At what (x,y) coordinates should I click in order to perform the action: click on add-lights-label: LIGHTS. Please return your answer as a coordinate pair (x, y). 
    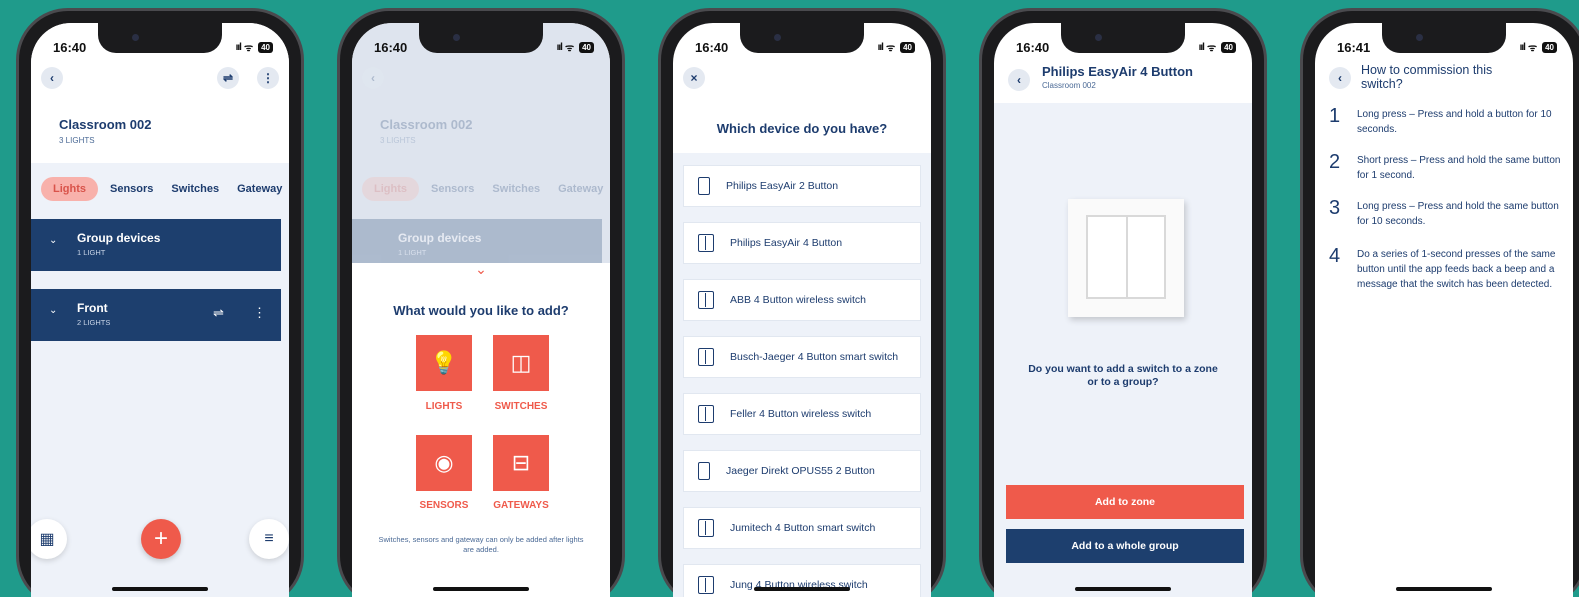
    Looking at the image, I should click on (444, 406).